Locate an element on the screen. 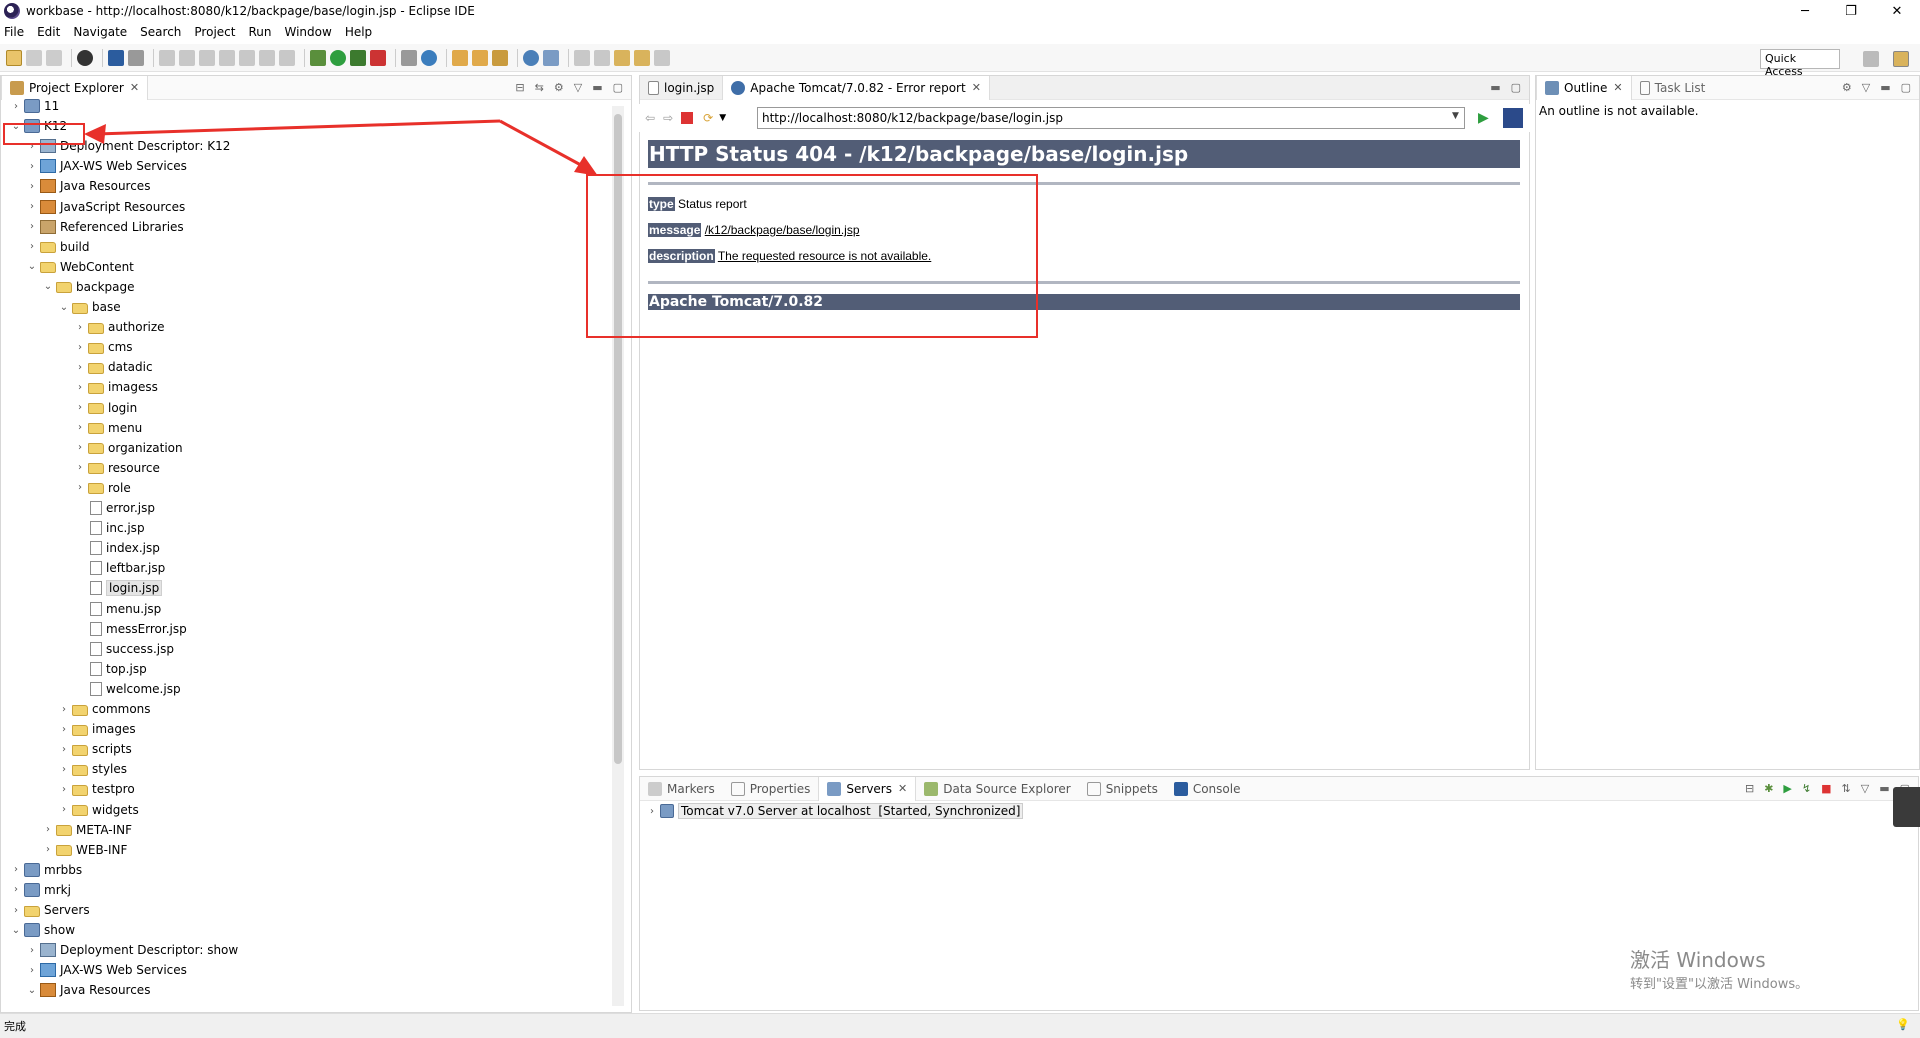 The image size is (1920, 1038). tree-item: › build is located at coordinates (58, 247).